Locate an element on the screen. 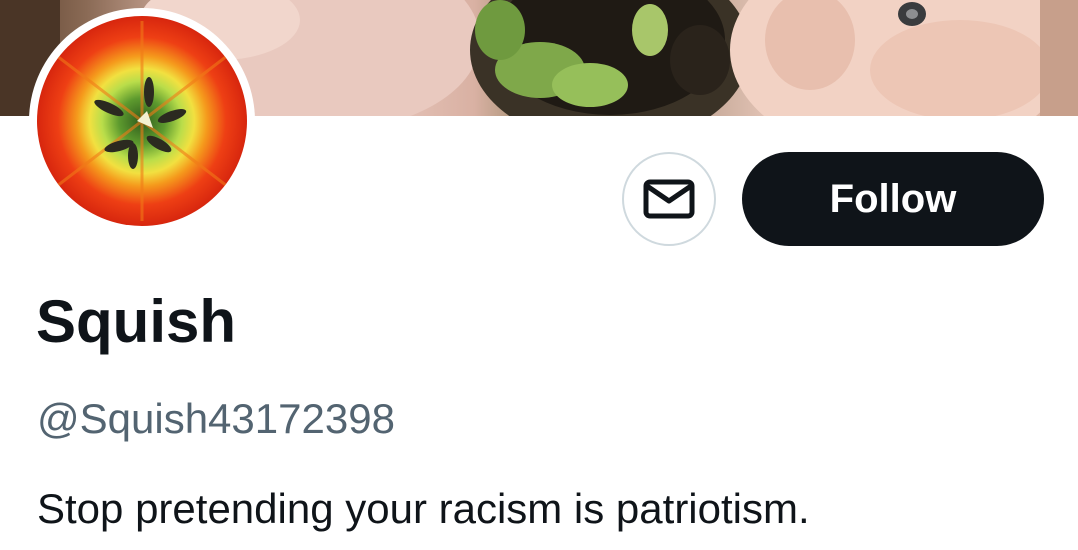 Image resolution: width=1078 pixels, height=550 pixels. envelope-icon is located at coordinates (669, 199).